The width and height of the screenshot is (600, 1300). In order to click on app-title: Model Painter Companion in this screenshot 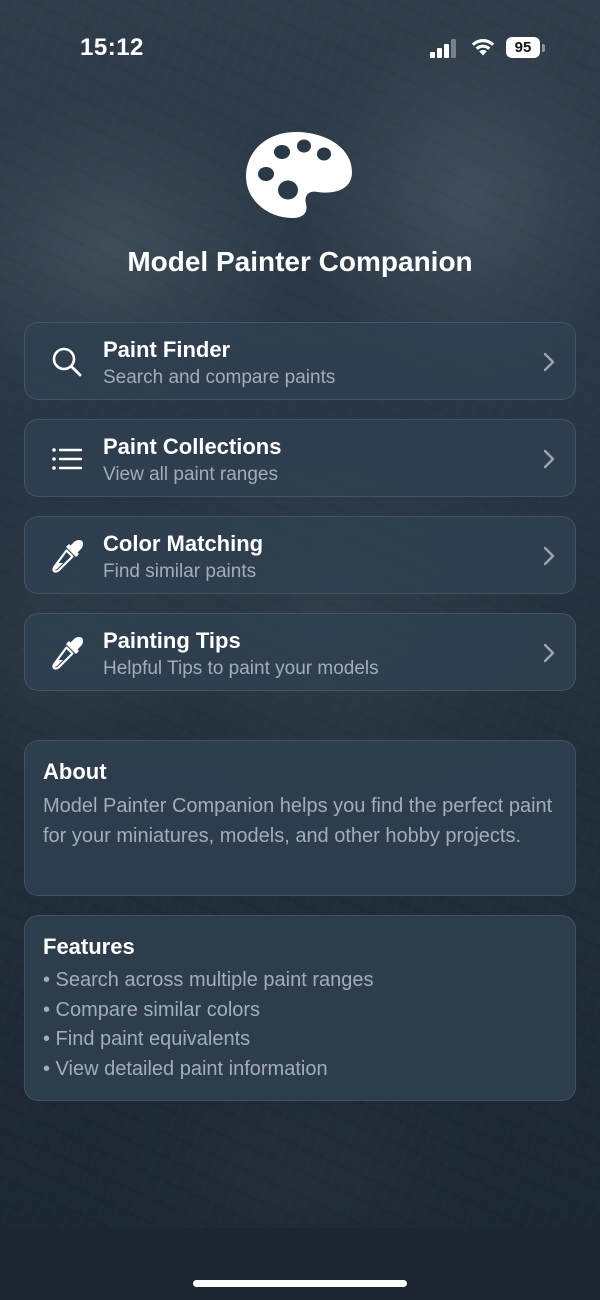, I will do `click(300, 261)`.